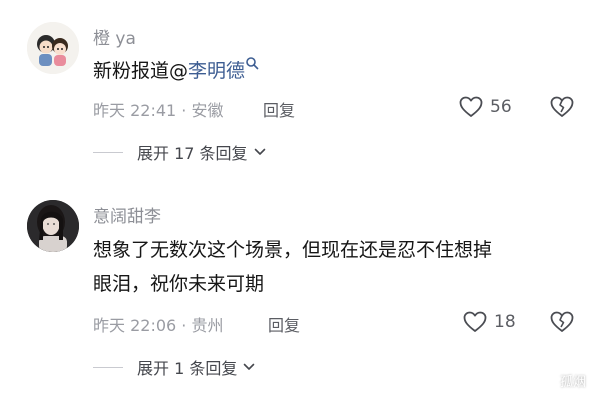 The width and height of the screenshot is (600, 400). I want to click on expand-replies-label: 展开 17 条回复, so click(192, 153).